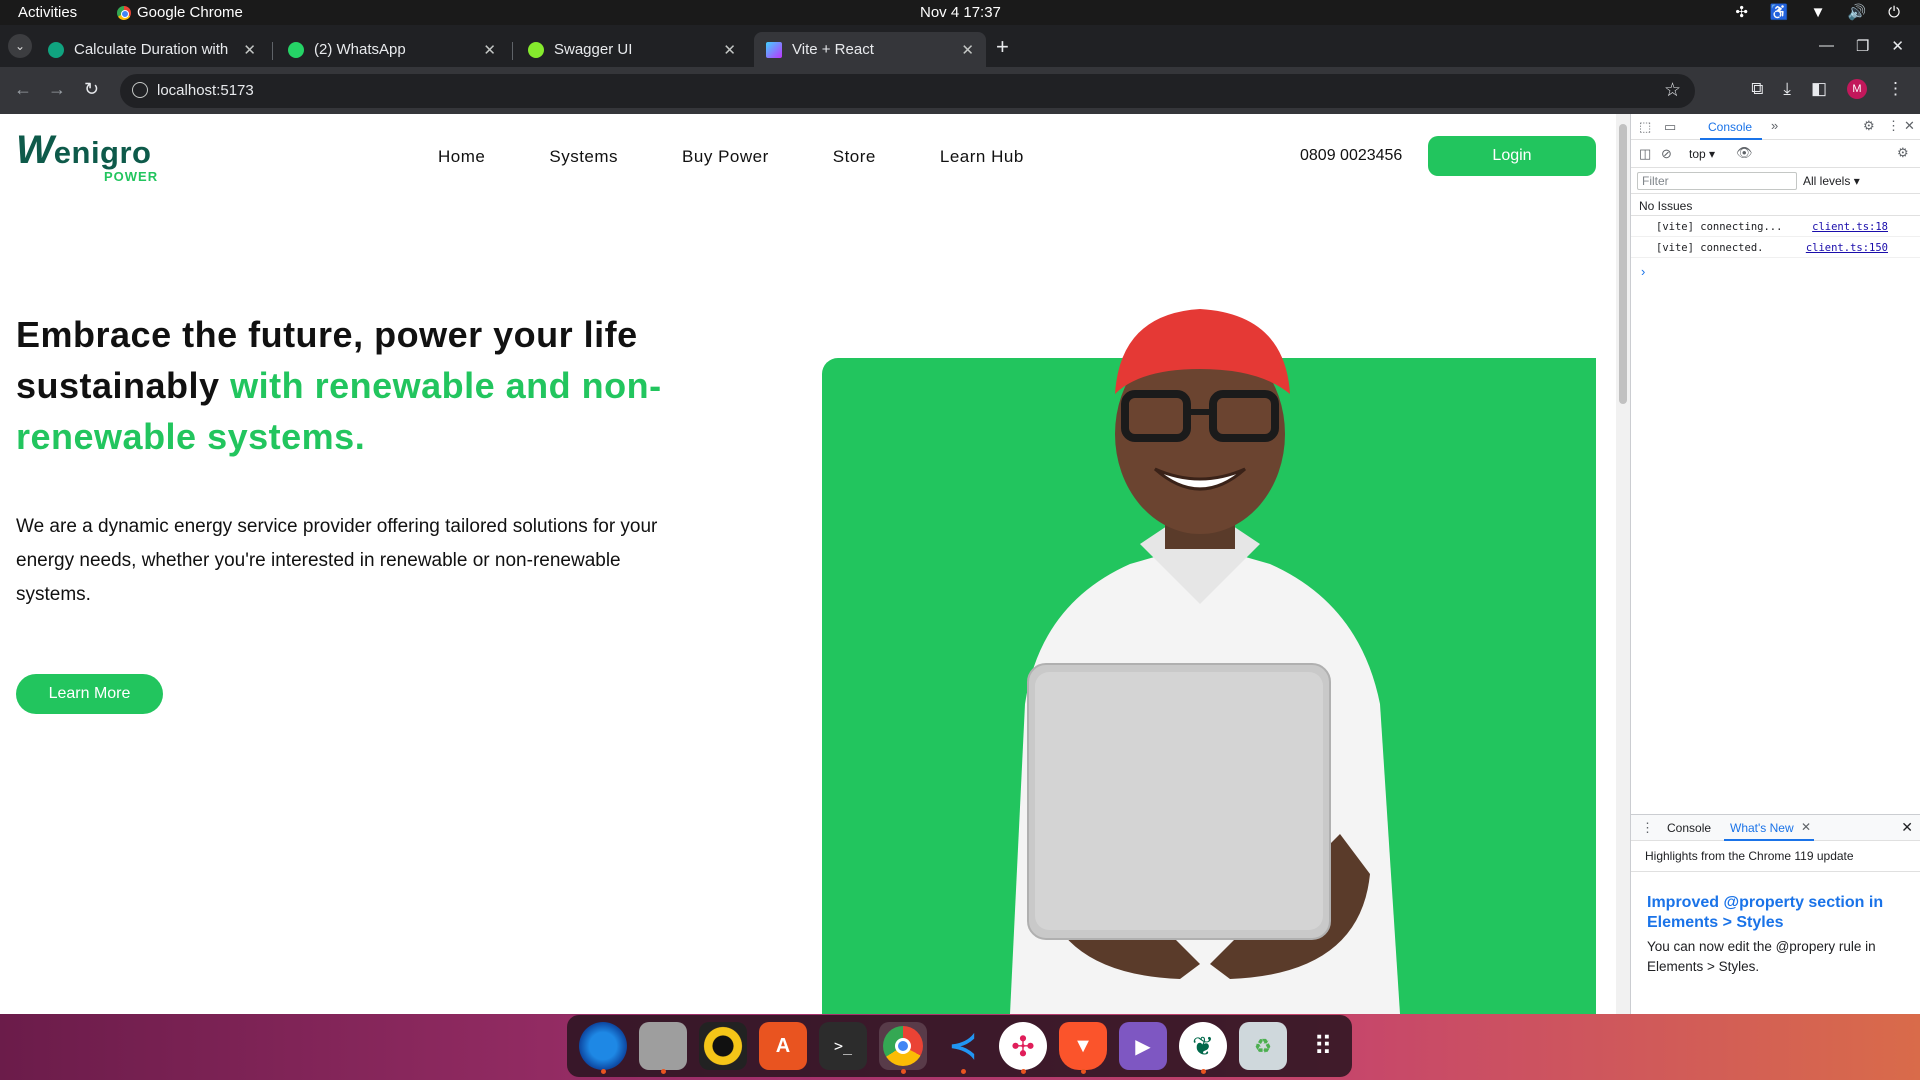  What do you see at coordinates (1827, 181) in the screenshot?
I see `levels-label: All levels` at bounding box center [1827, 181].